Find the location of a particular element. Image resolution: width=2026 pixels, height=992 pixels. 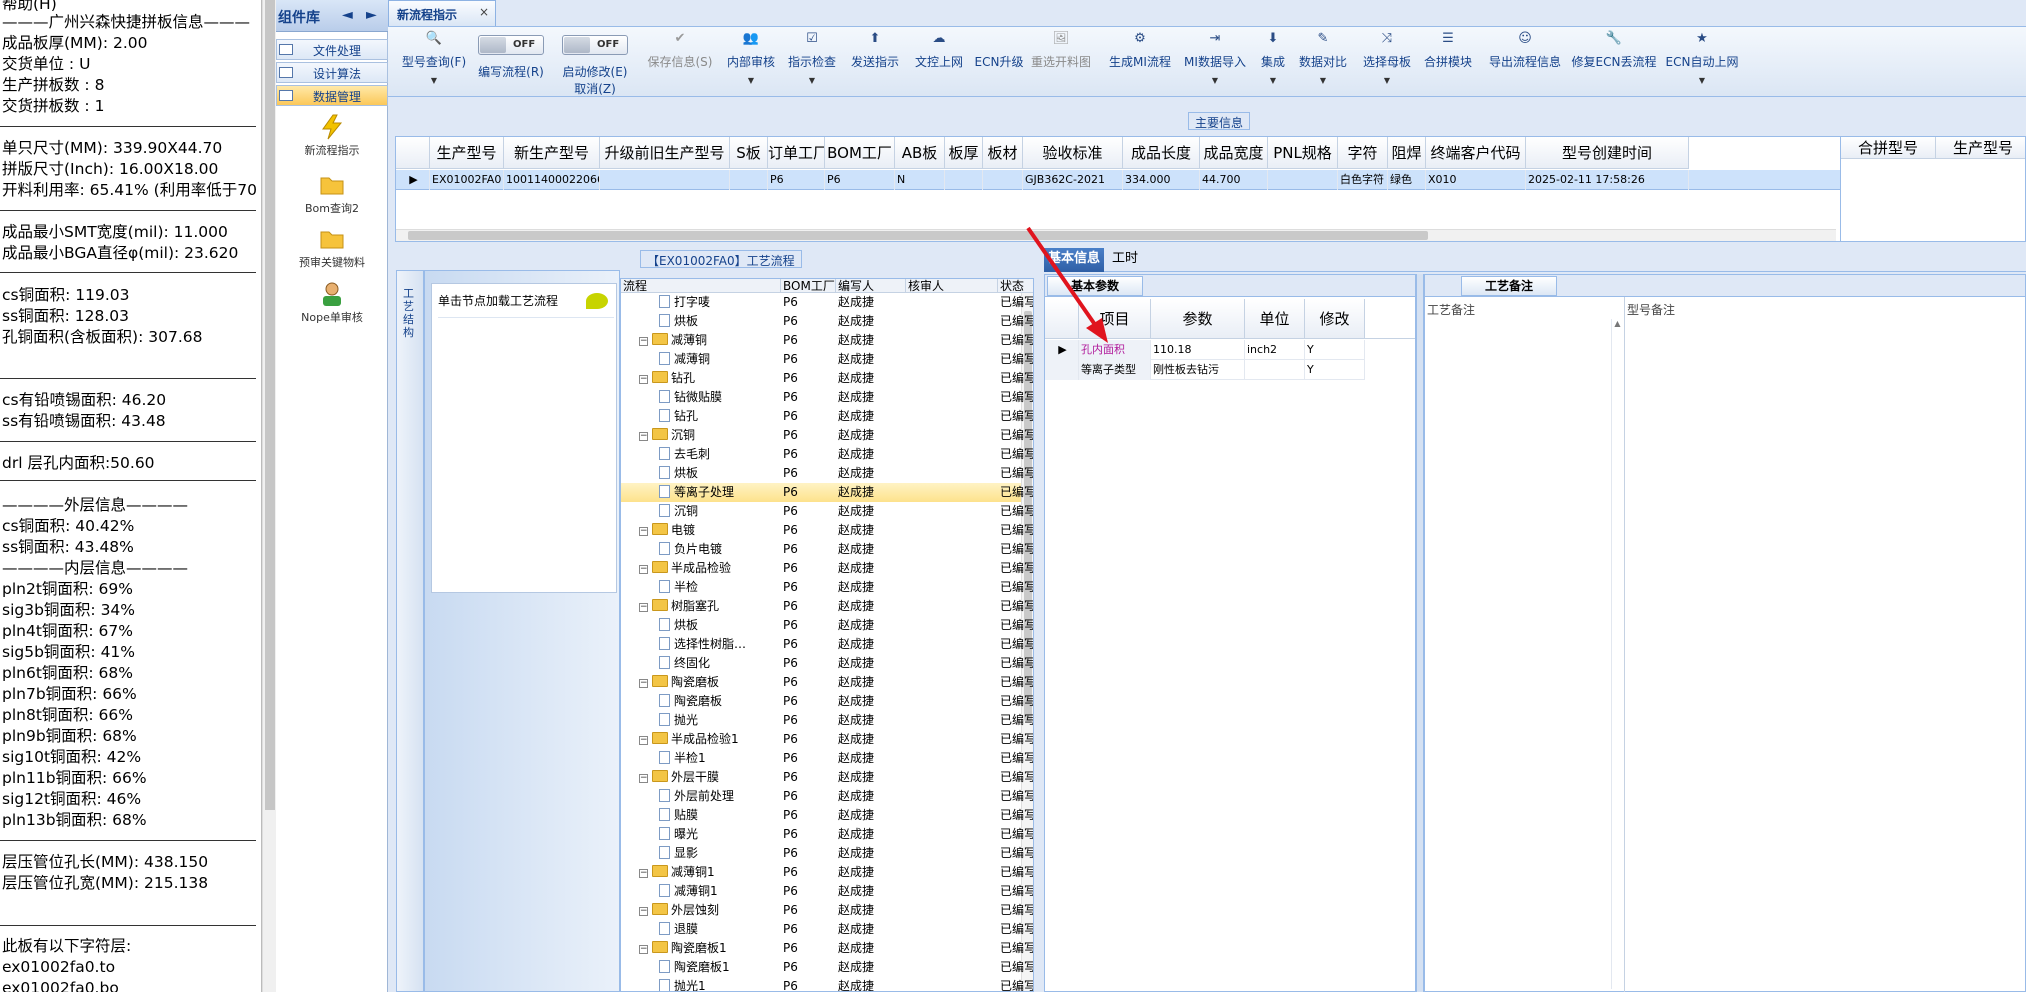

tree-row: 外层前处理 P6 赵成捷 已编写 is located at coordinates (827, 796).